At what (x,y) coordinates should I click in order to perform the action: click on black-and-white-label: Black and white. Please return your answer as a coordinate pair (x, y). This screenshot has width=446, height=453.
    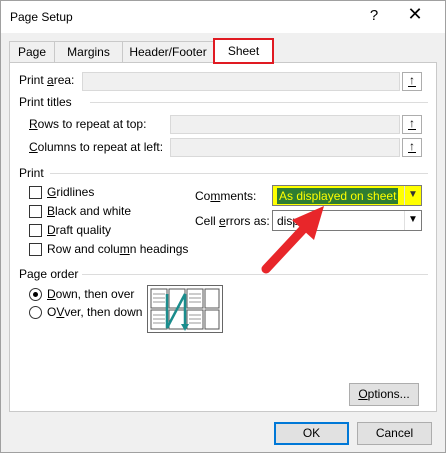
    Looking at the image, I should click on (89, 211).